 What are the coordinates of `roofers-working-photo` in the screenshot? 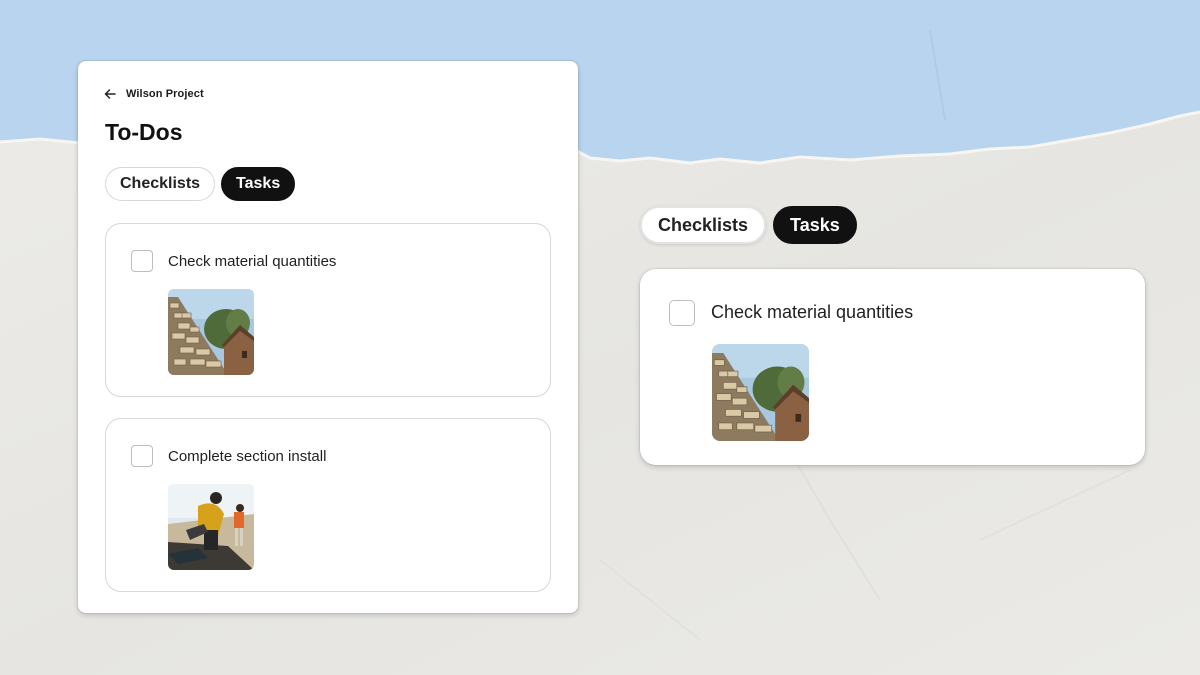 It's located at (211, 527).